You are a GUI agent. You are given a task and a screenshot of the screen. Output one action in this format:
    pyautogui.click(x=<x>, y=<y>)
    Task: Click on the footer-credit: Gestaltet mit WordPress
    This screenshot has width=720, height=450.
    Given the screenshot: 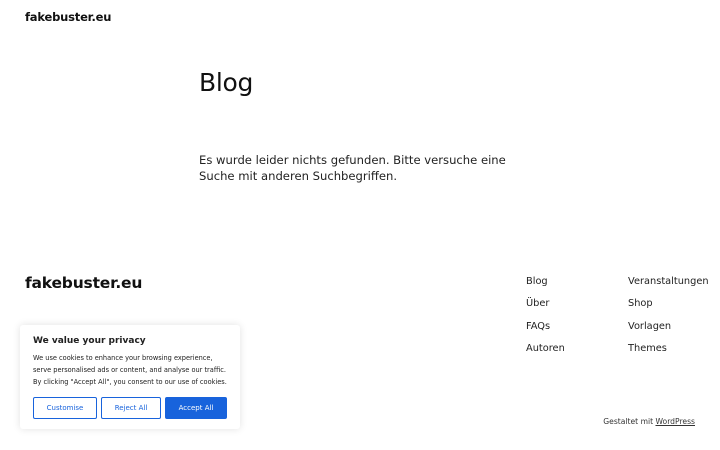 What is the action you would take?
    pyautogui.click(x=649, y=421)
    